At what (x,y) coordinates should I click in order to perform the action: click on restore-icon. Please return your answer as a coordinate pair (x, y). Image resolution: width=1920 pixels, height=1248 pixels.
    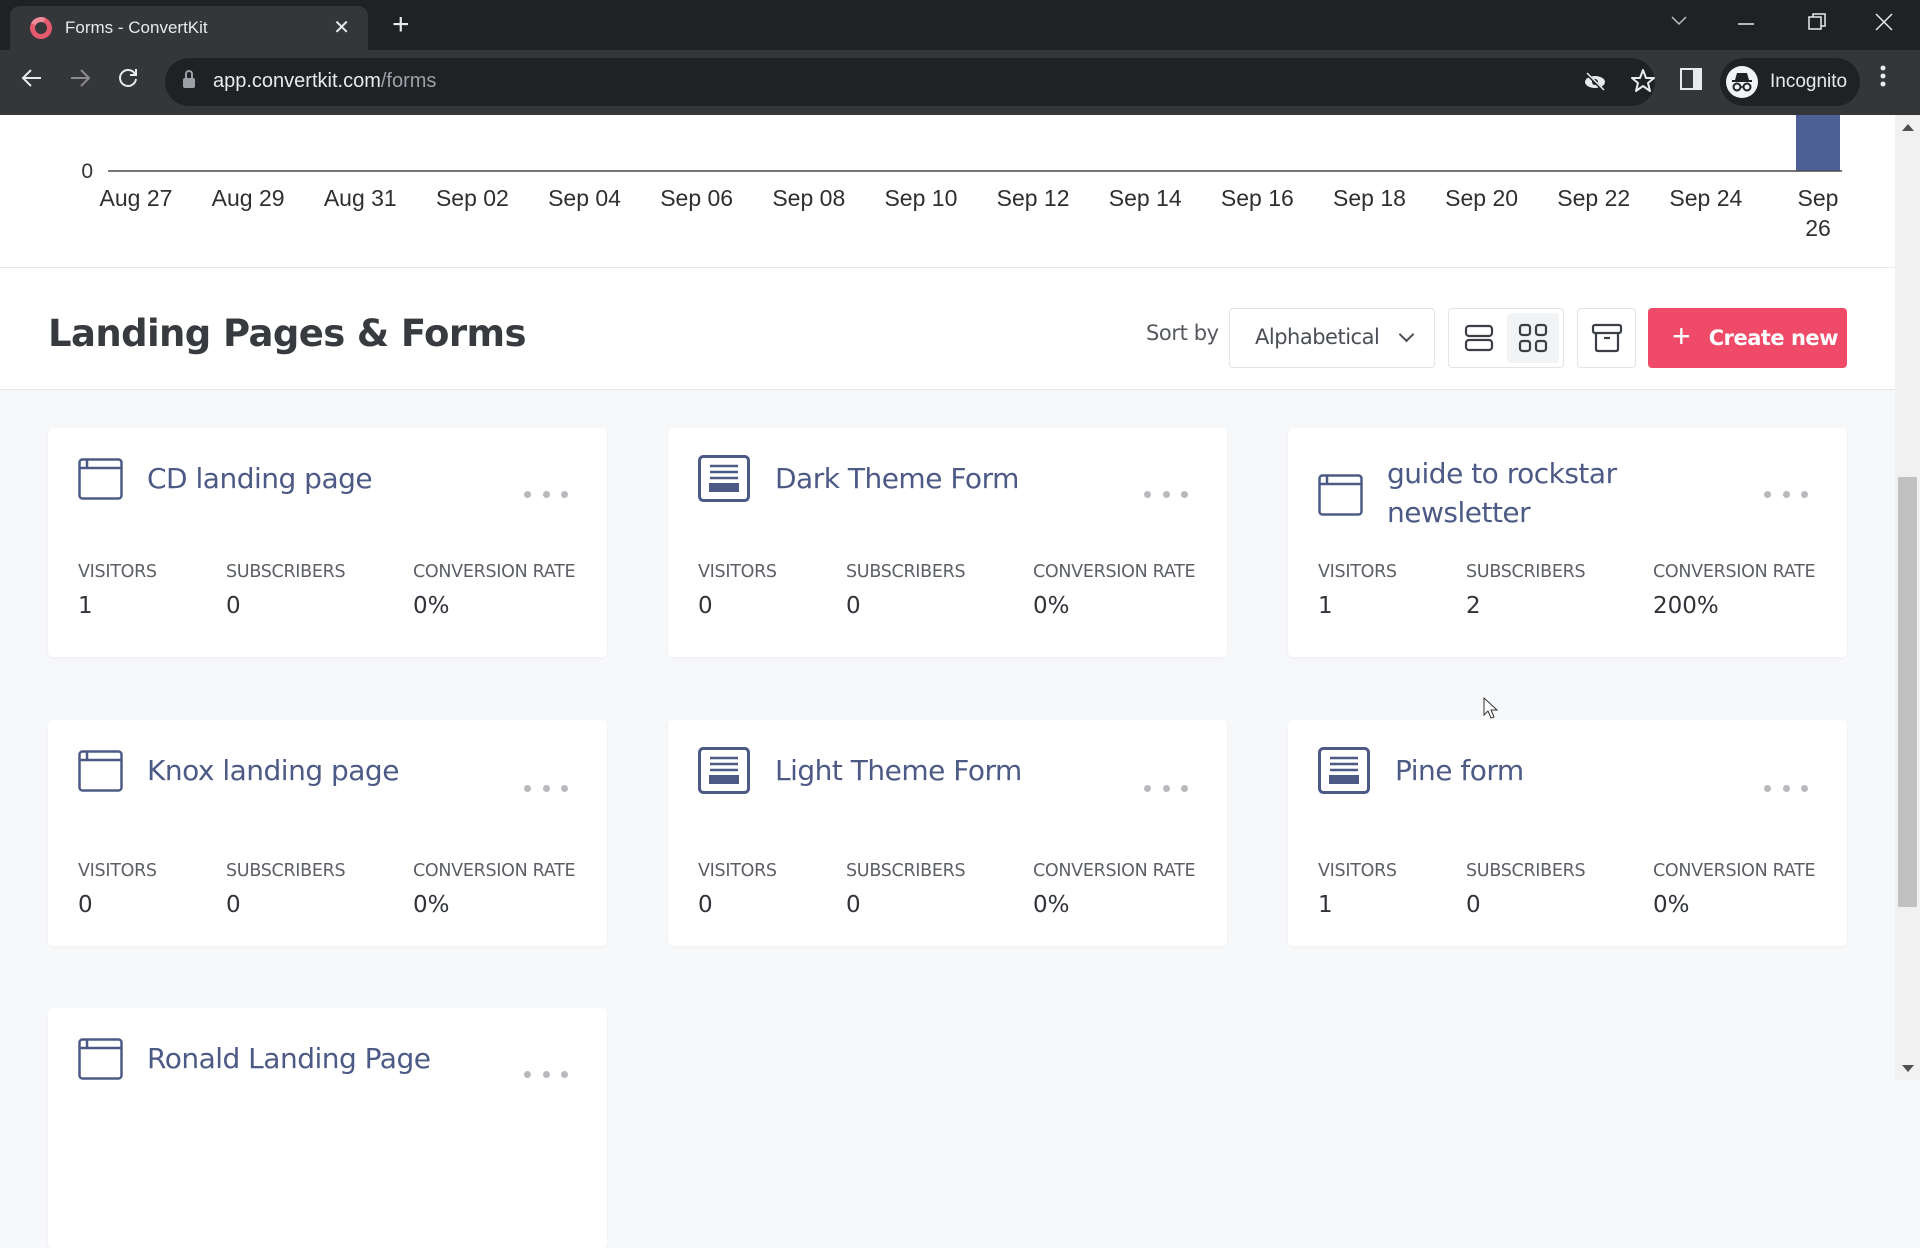
    Looking at the image, I should click on (1817, 25).